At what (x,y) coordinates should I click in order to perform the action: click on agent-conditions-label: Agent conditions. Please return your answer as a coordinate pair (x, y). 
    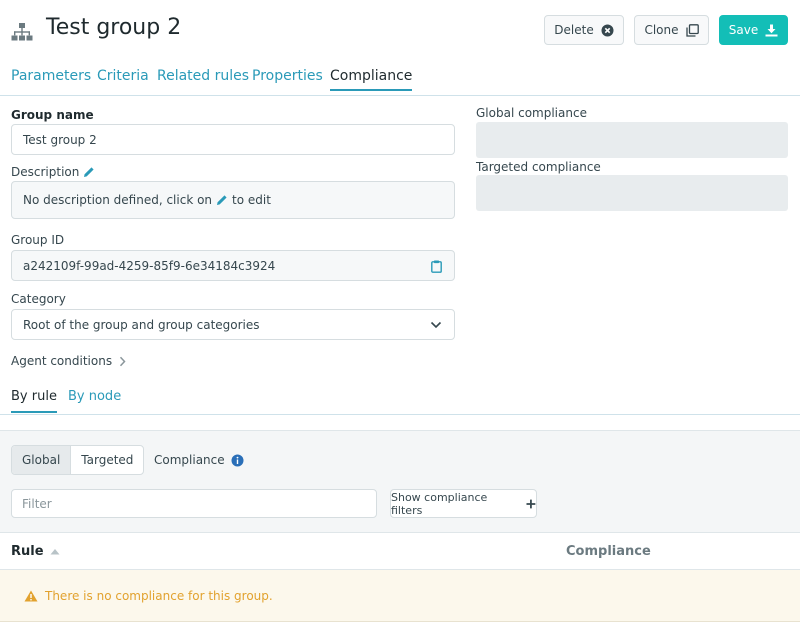
    Looking at the image, I should click on (62, 361).